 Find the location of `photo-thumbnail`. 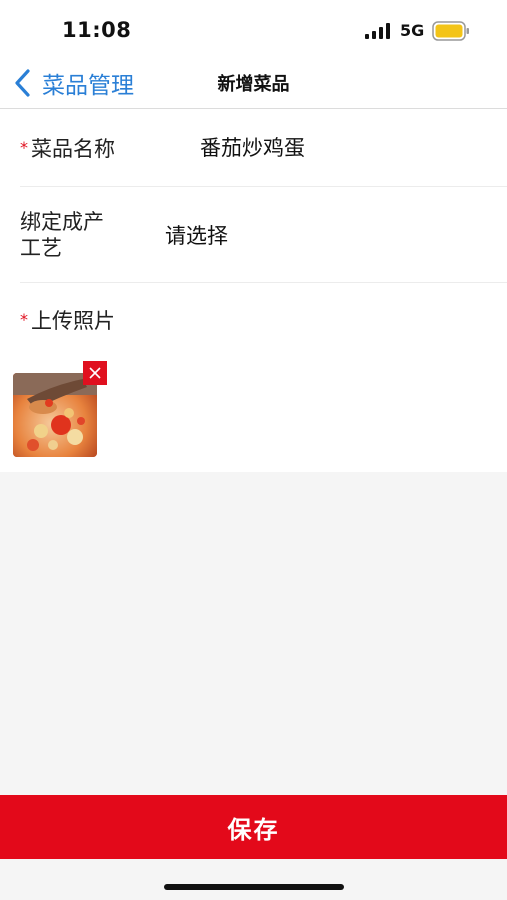

photo-thumbnail is located at coordinates (60, 409).